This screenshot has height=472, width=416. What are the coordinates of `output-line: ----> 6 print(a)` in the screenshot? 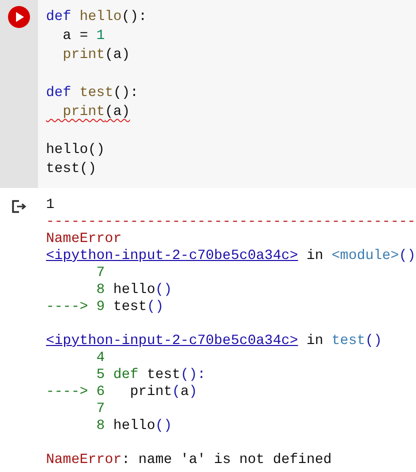 It's located at (122, 392).